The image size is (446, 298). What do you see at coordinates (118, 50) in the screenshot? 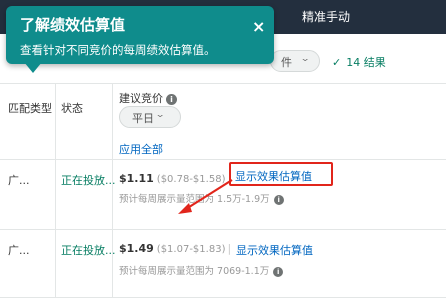
I see `tooltip-body: 查看针对不同竞价的每周绩效估算值。` at bounding box center [118, 50].